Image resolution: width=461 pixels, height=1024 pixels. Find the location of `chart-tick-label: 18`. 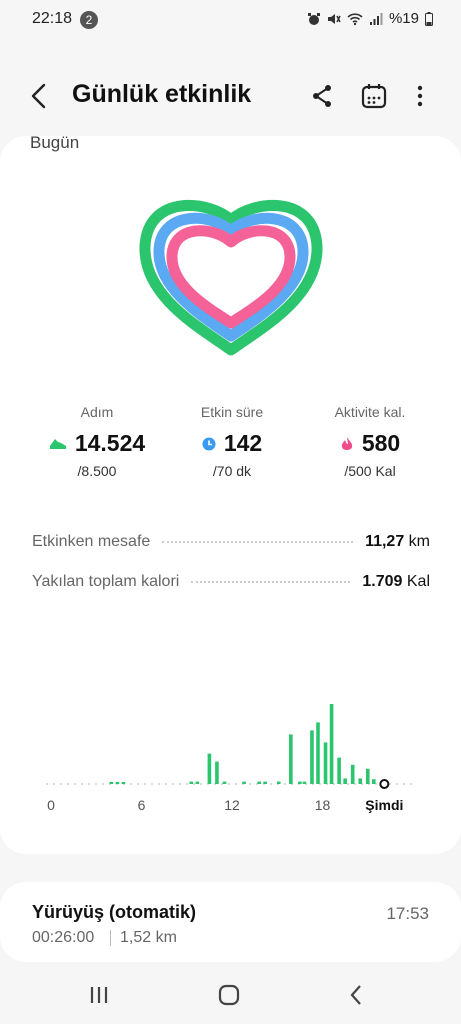

chart-tick-label: 18 is located at coordinates (323, 805).